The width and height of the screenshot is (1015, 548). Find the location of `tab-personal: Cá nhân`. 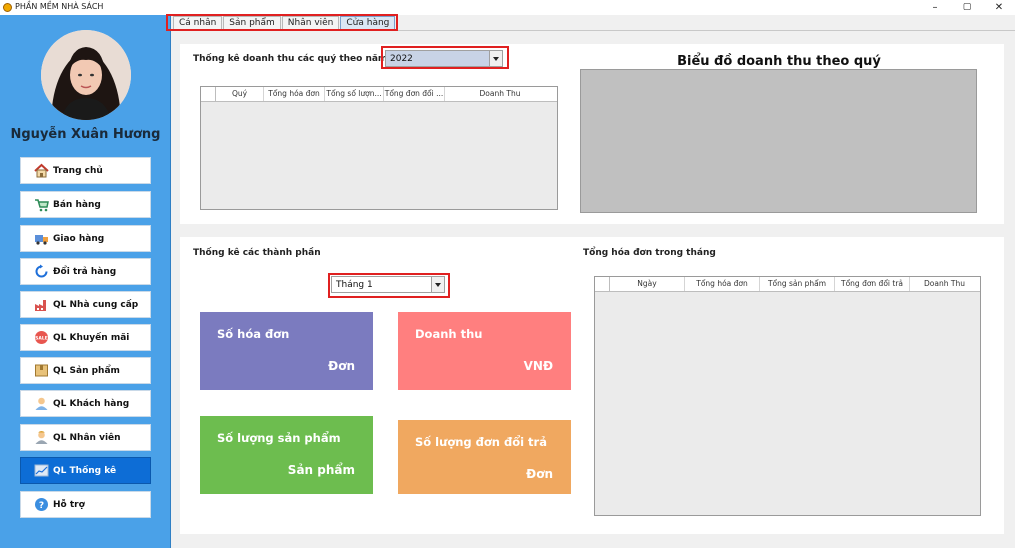

tab-personal: Cá nhân is located at coordinates (198, 22).